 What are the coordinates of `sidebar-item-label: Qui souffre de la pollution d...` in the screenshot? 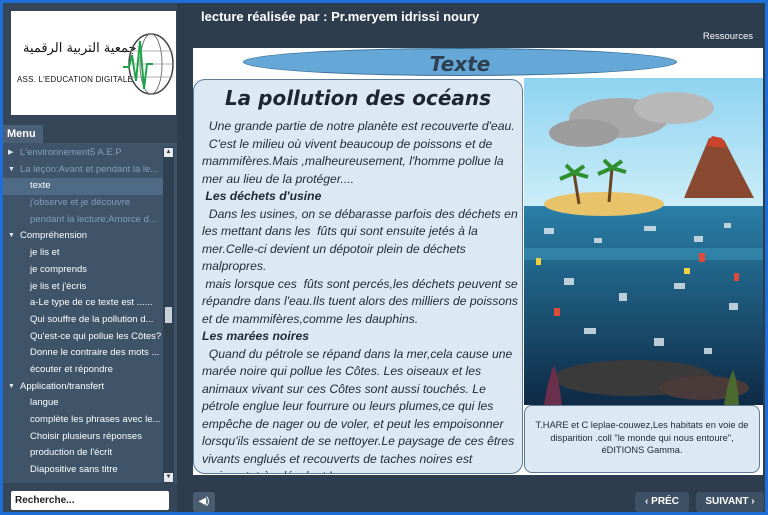 It's located at (92, 319).